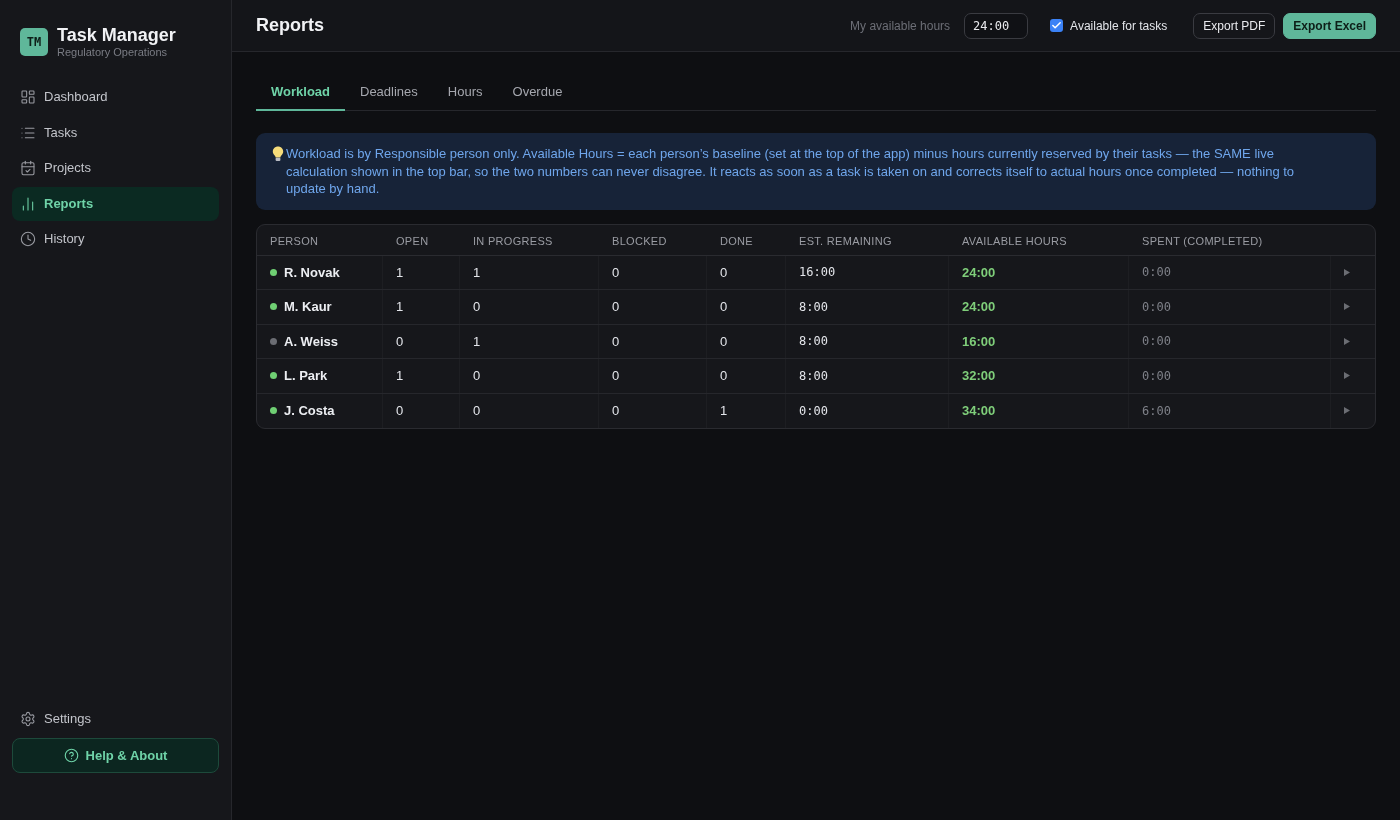 The height and width of the screenshot is (820, 1400). What do you see at coordinates (312, 272) in the screenshot?
I see `person-name: R. Novak` at bounding box center [312, 272].